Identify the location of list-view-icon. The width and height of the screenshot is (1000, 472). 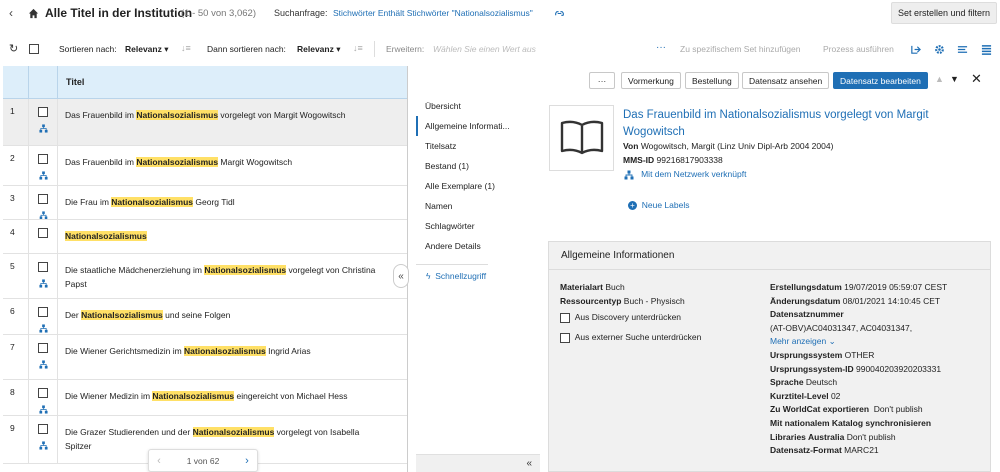
(962, 49).